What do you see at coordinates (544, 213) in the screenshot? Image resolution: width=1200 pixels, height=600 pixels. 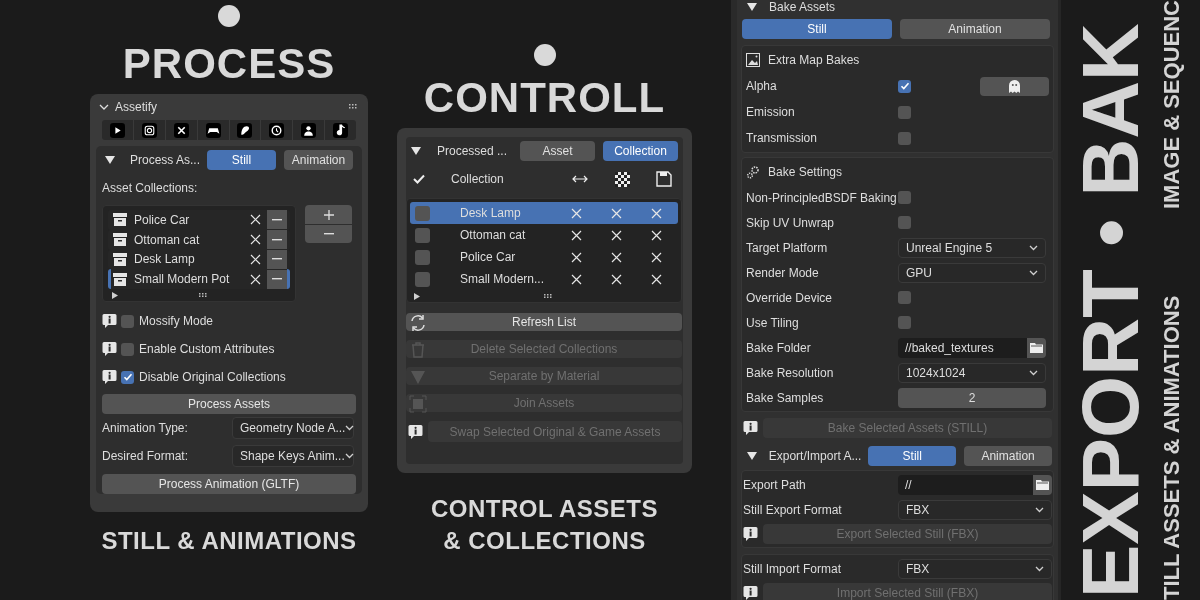 I see `list-row: Desk Lamp` at bounding box center [544, 213].